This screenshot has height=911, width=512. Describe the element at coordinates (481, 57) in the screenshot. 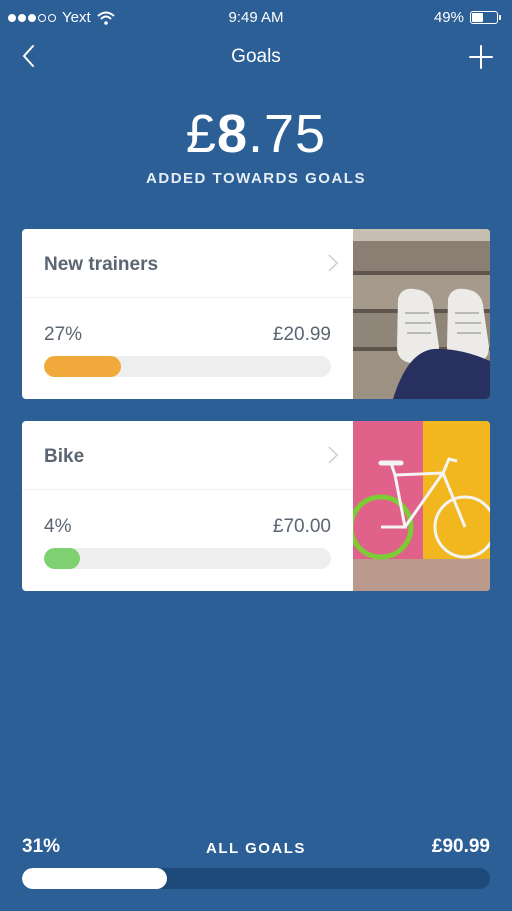

I see `add-goal-button` at that location.